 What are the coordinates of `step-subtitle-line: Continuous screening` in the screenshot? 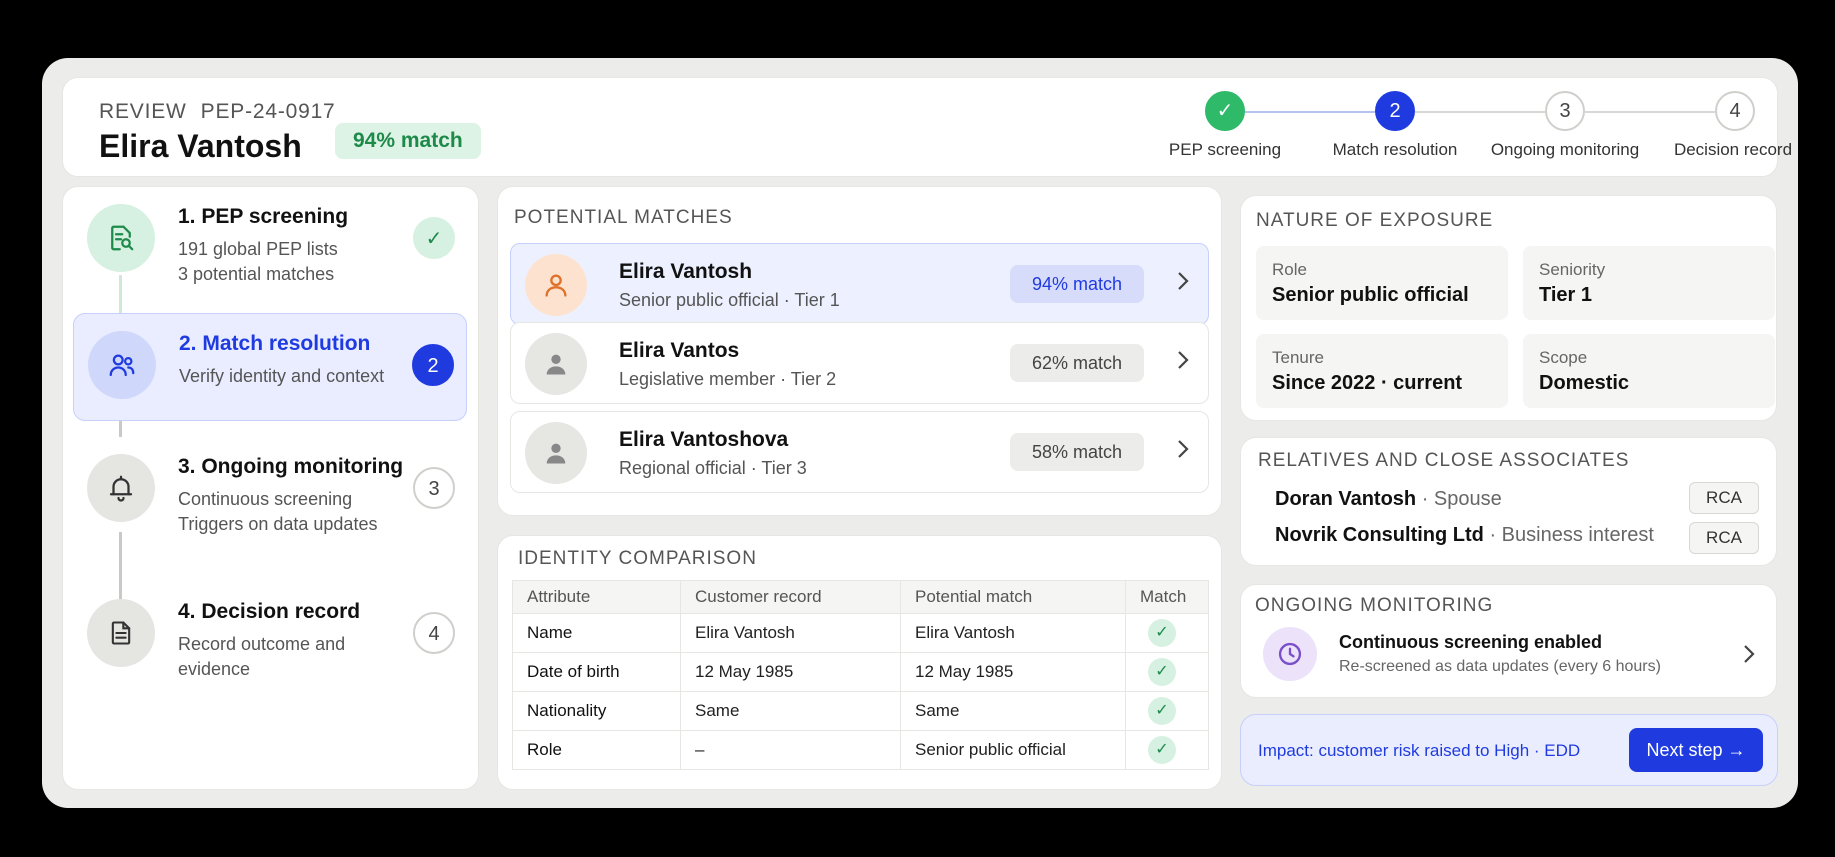 It's located at (265, 499).